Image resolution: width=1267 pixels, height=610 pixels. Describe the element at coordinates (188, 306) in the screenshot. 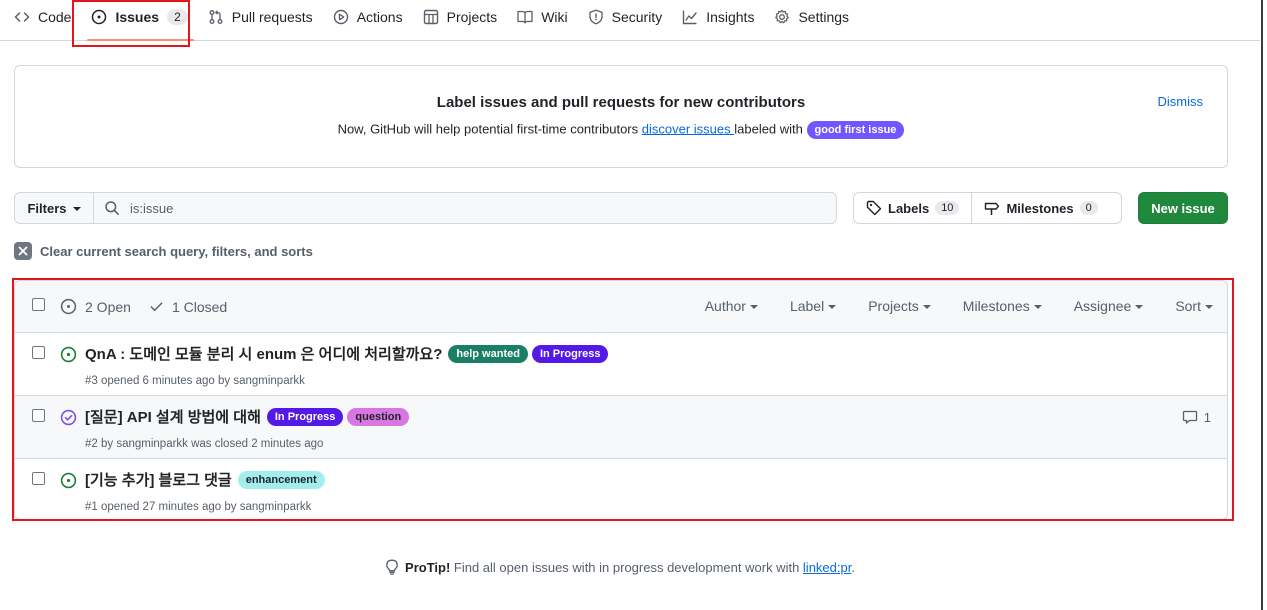

I see `closed-issues-toggle: 1 Closed` at that location.